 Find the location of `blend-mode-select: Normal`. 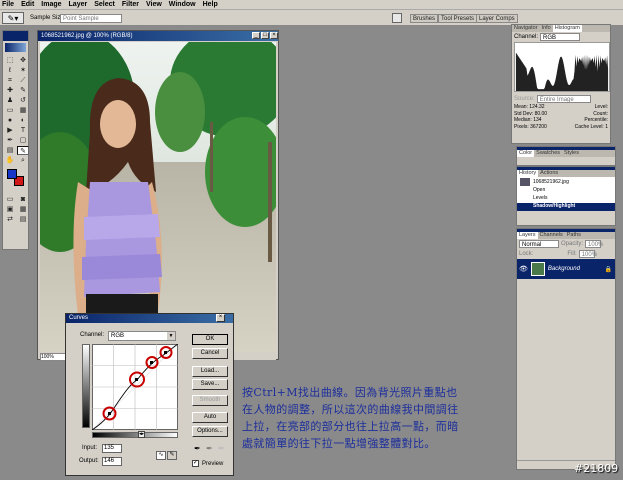

blend-mode-select: Normal is located at coordinates (539, 244).